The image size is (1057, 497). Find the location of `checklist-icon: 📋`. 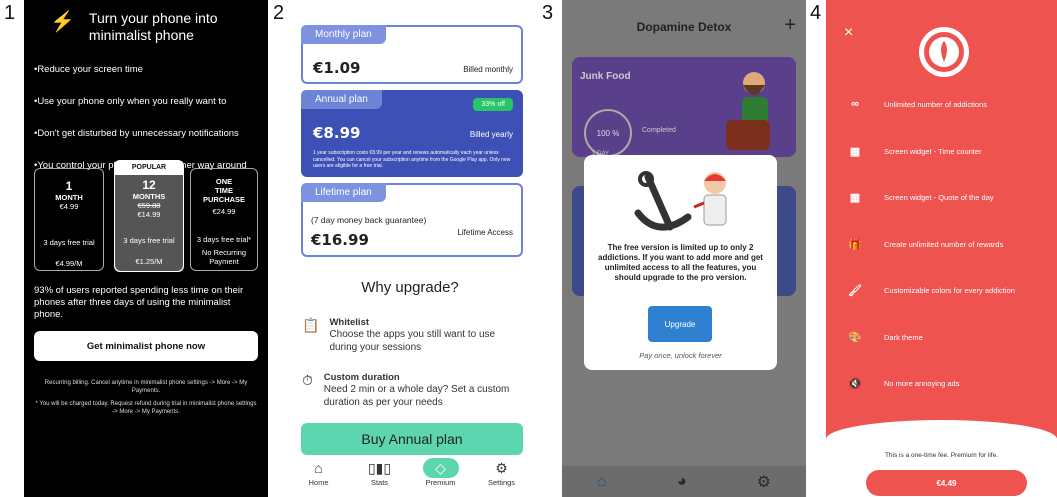

checklist-icon: 📋 is located at coordinates (311, 325).